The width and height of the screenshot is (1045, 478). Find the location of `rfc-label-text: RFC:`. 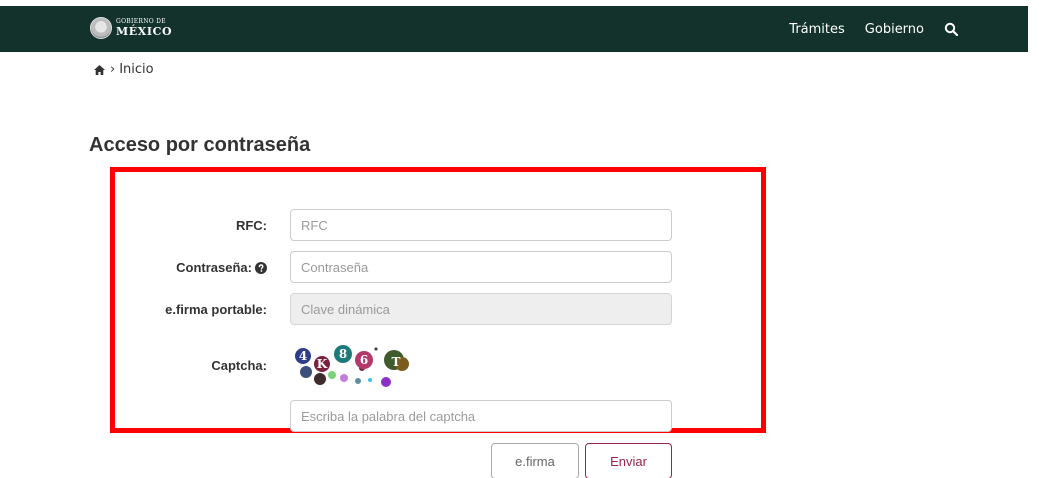

rfc-label-text: RFC: is located at coordinates (251, 225).